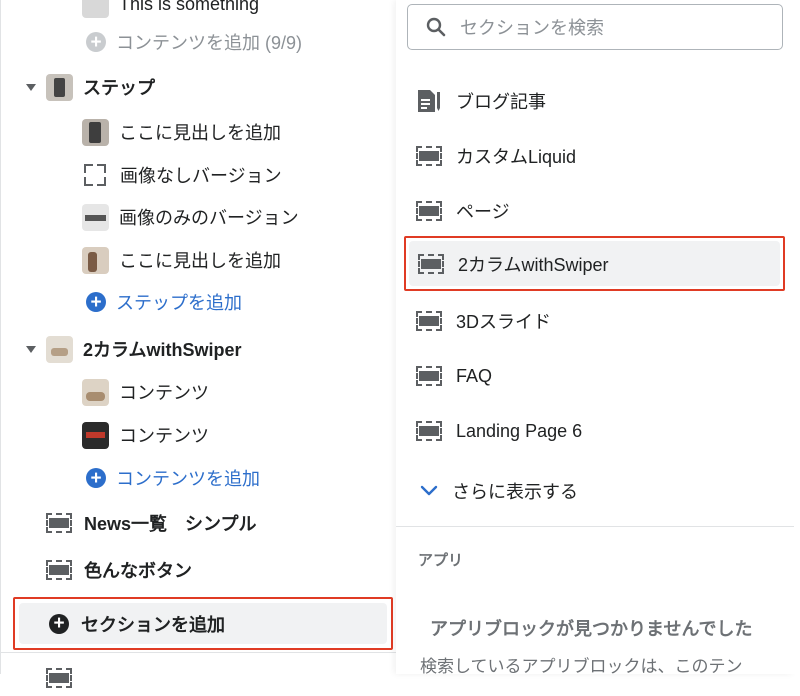 Image resolution: width=800 pixels, height=696 pixels. Describe the element at coordinates (170, 524) in the screenshot. I see `tree-section-label: News一覧 シンプル` at that location.